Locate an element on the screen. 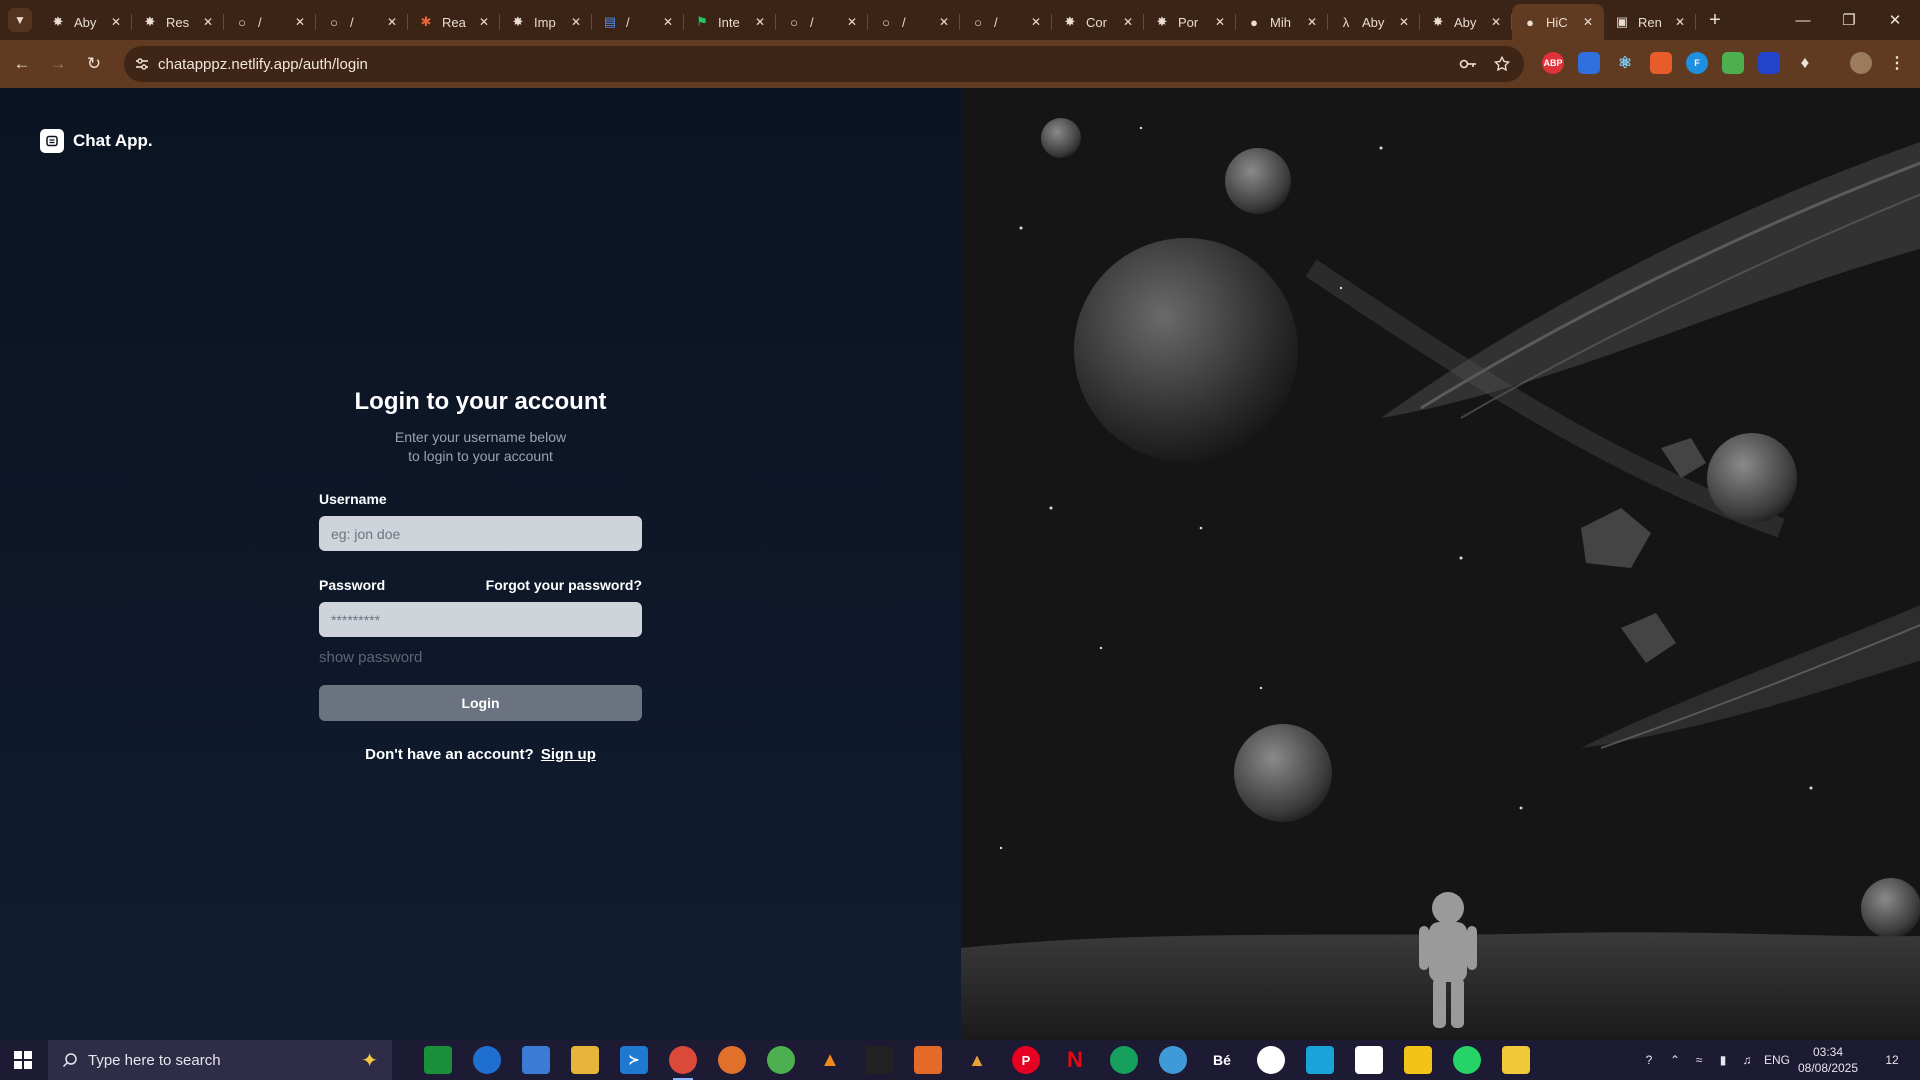 The image size is (1920, 1080). pinterest-icon: P is located at coordinates (1026, 1060).